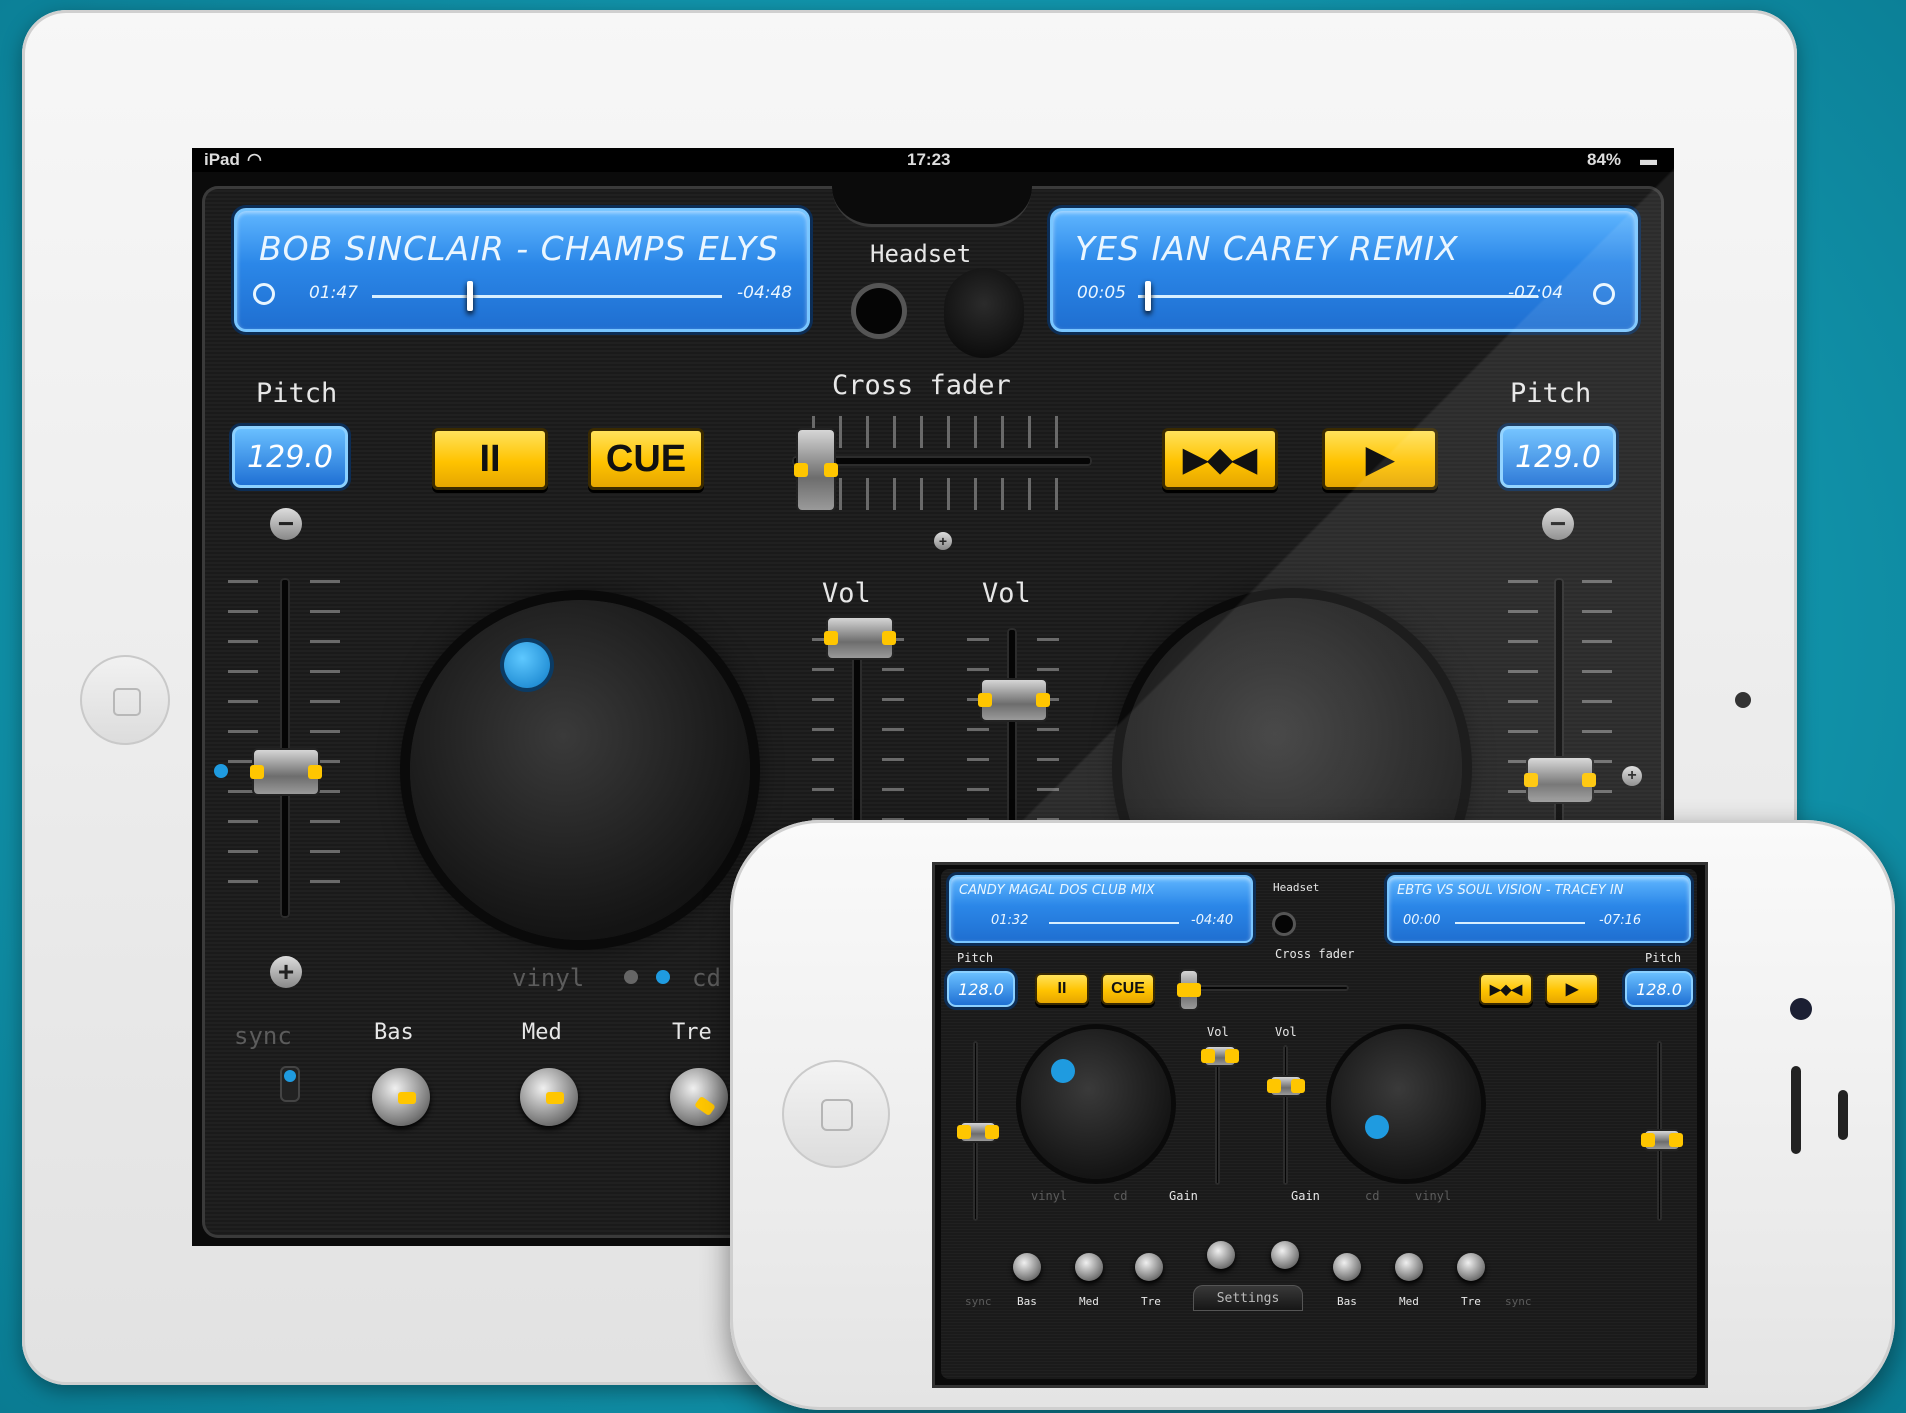  Describe the element at coordinates (692, 1032) in the screenshot. I see `eq-treble-label: Tre` at that location.